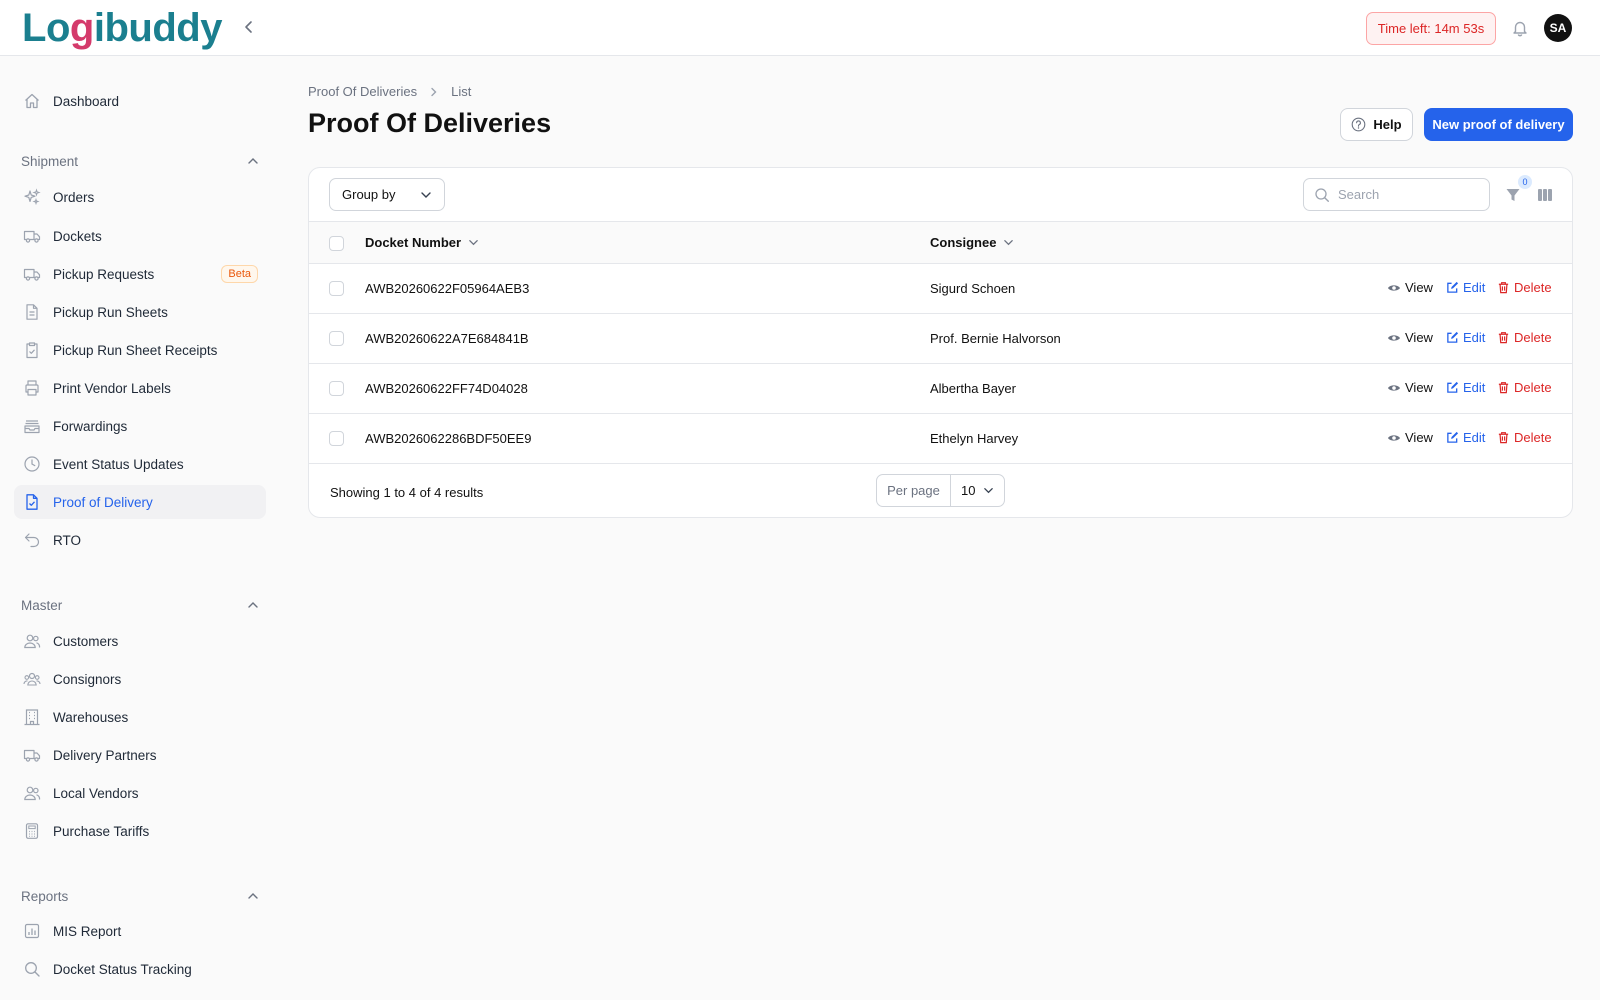 This screenshot has width=1600, height=1000. What do you see at coordinates (122, 969) in the screenshot?
I see `sidebar-item-label: Docket Status Tracking` at bounding box center [122, 969].